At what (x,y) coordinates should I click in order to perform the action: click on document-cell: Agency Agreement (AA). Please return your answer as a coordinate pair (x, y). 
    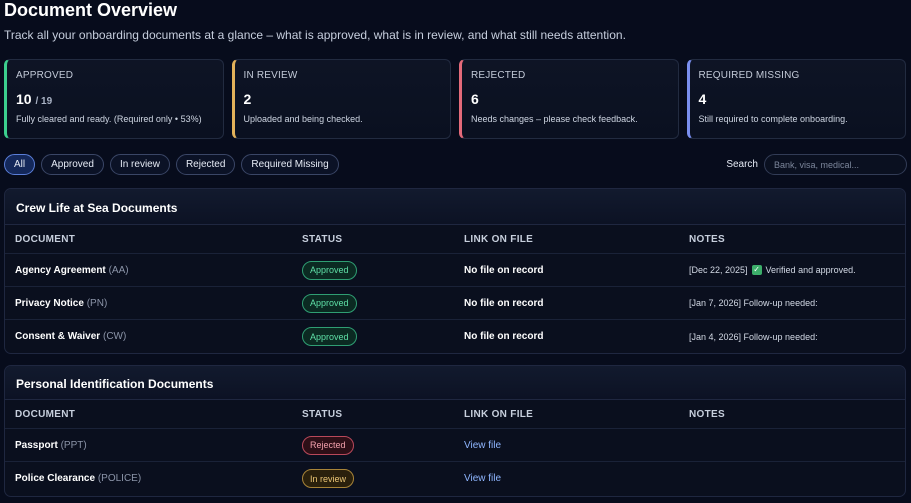
    Looking at the image, I should click on (158, 270).